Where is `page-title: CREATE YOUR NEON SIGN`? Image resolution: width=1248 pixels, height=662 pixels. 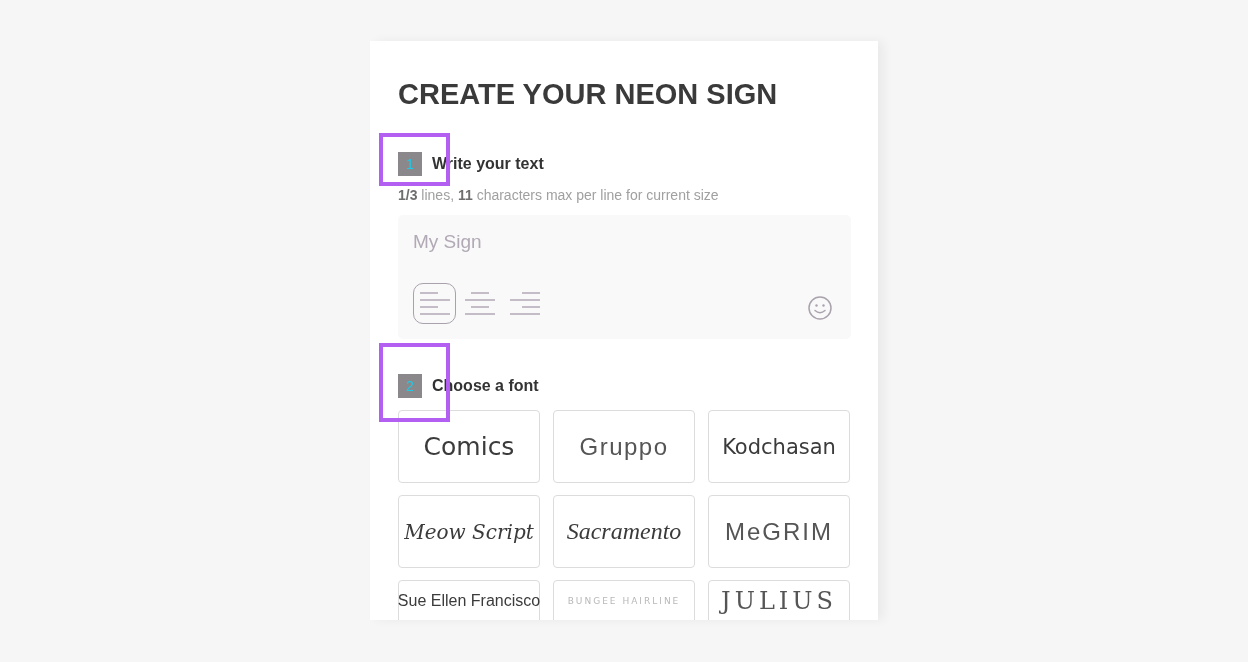 page-title: CREATE YOUR NEON SIGN is located at coordinates (588, 94).